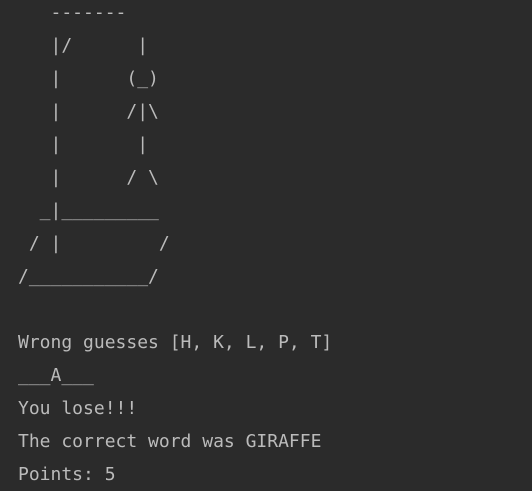 The image size is (532, 491). I want to click on points-text: Points: 5, so click(67, 474).